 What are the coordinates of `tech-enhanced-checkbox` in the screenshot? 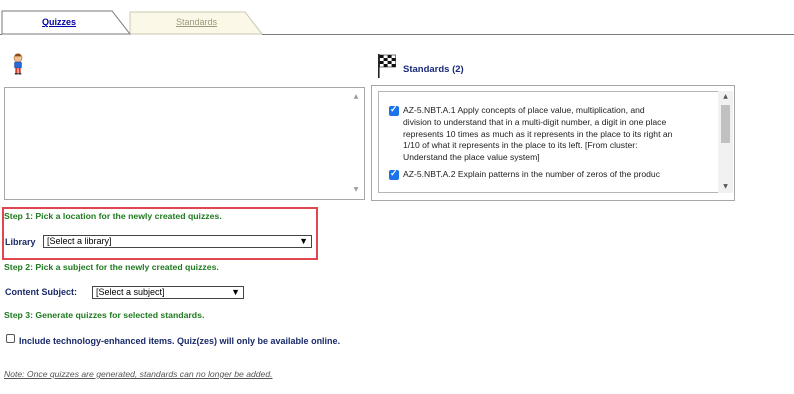 It's located at (10, 338).